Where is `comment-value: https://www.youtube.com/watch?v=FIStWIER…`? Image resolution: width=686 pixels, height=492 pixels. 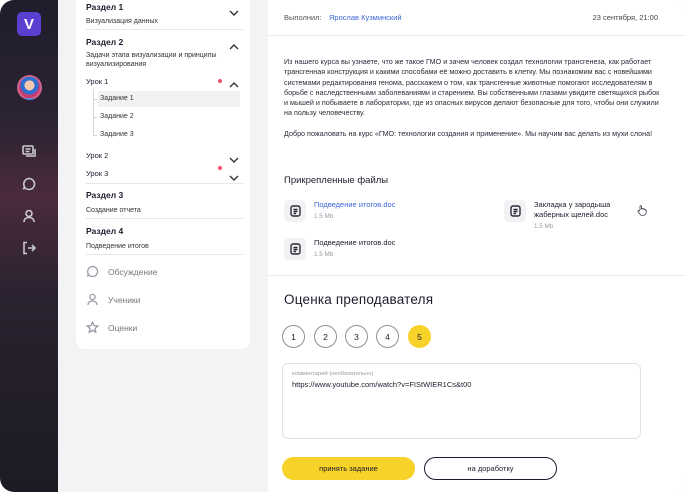
comment-value: https://www.youtube.com/watch?v=FIStWIER… is located at coordinates (461, 384).